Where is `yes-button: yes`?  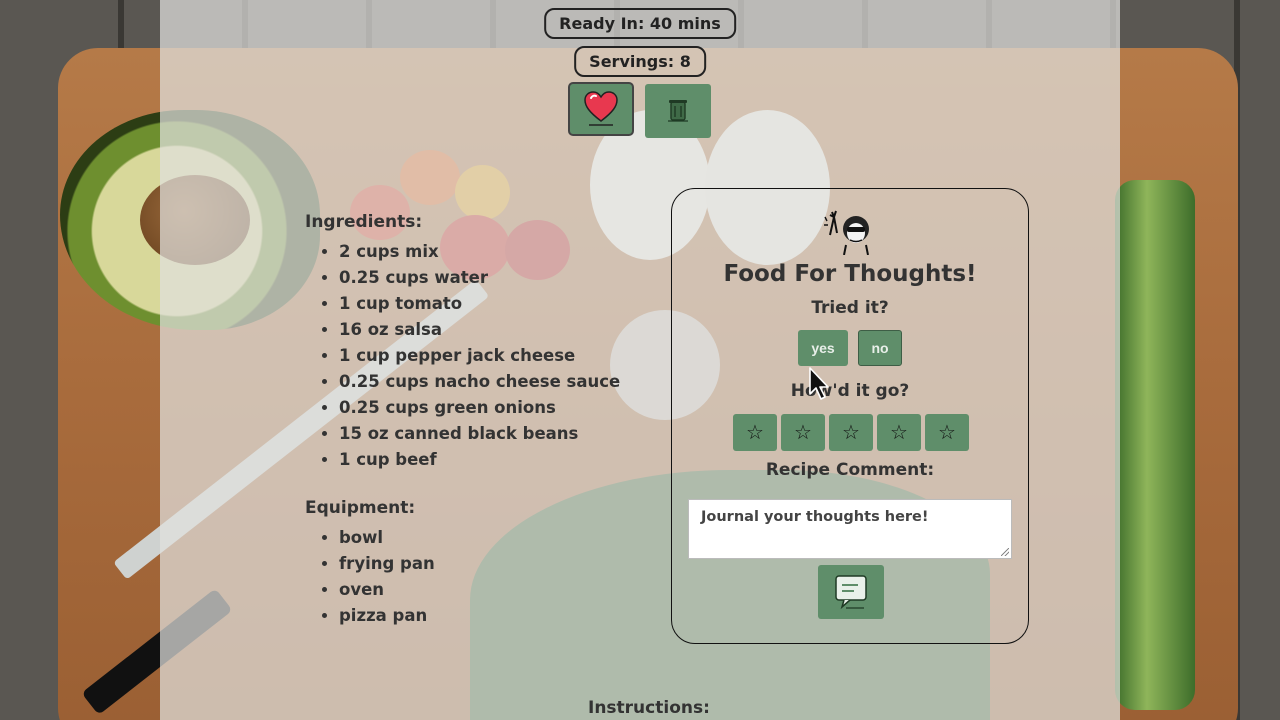
yes-button: yes is located at coordinates (823, 348).